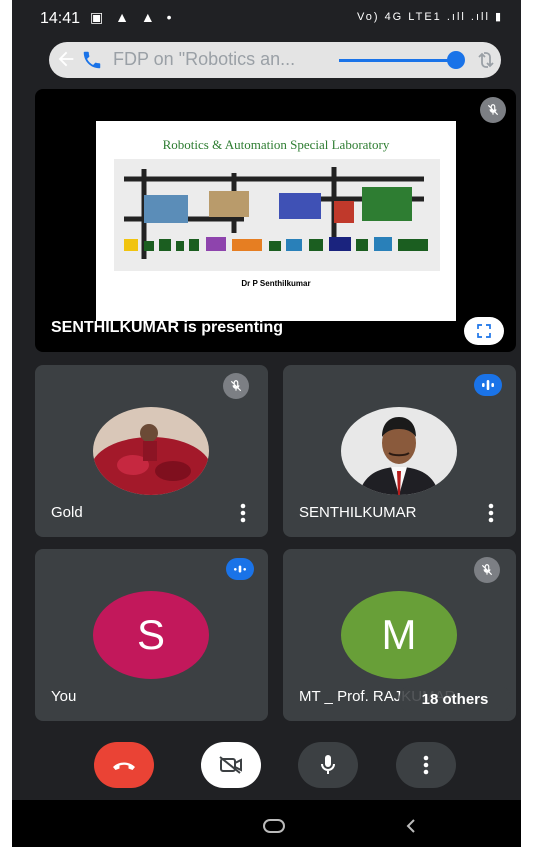 The width and height of the screenshot is (533, 847). What do you see at coordinates (167, 327) in the screenshot?
I see `presenting-label: SENTHILKUMAR is presenting` at bounding box center [167, 327].